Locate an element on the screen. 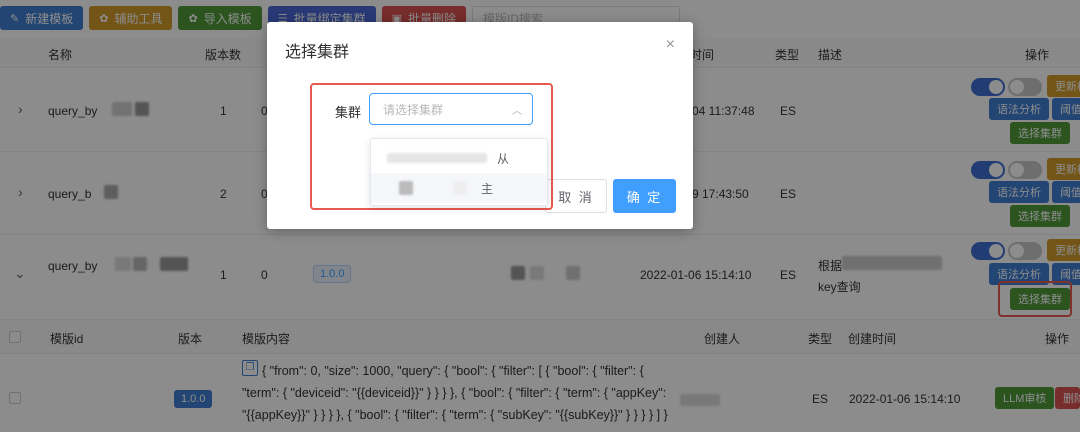  cluster-option-label: 主 is located at coordinates (487, 188).